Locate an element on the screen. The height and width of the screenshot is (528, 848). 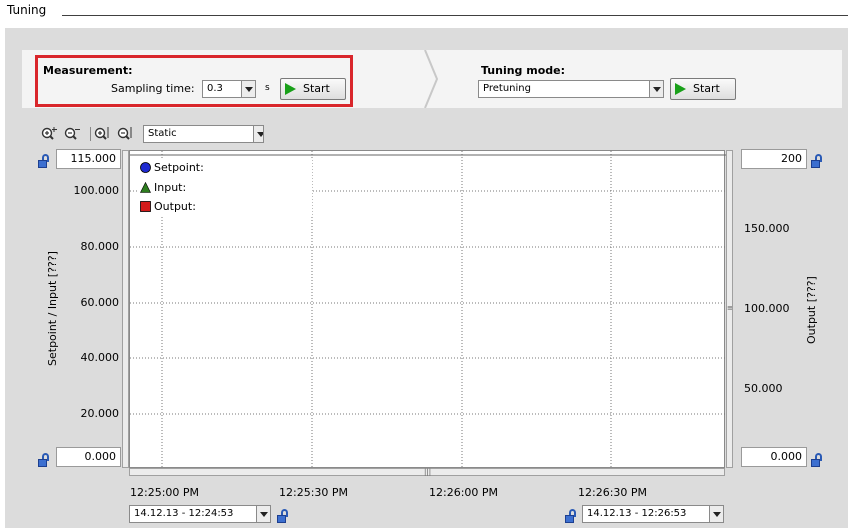
right-tick-label: 150.000 is located at coordinates (767, 228).